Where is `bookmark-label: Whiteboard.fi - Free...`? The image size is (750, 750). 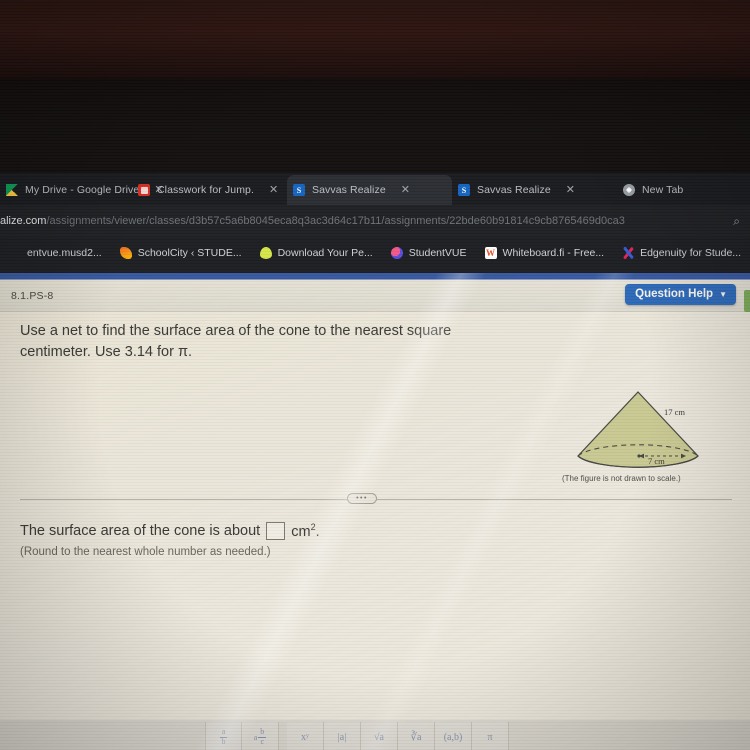
bookmark-label: Whiteboard.fi - Free... is located at coordinates (553, 253).